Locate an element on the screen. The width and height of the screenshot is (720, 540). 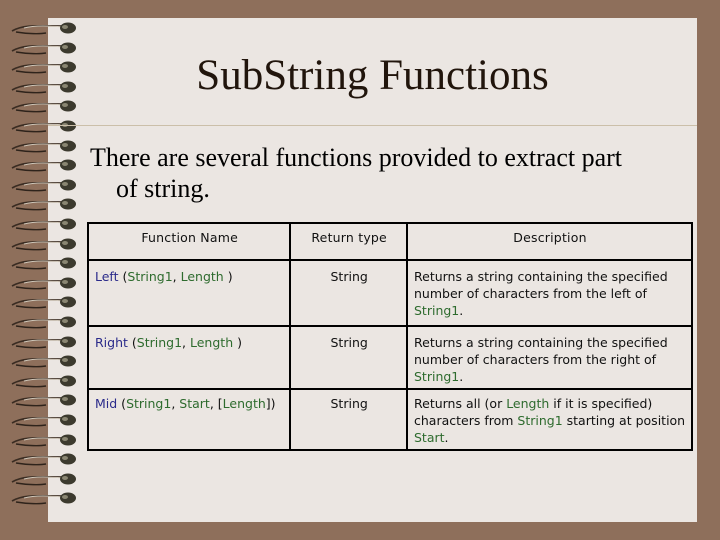
function-signature-cell: Right (String1, Length ) is located at coordinates (189, 357).